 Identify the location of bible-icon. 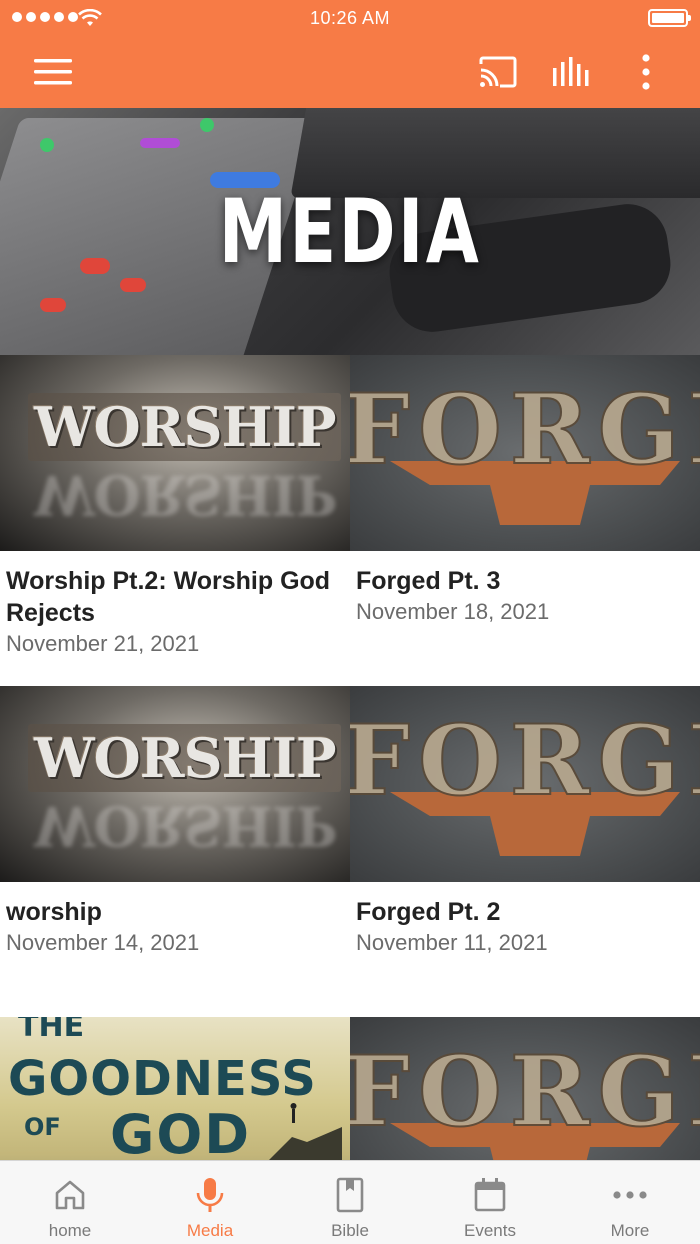
(350, 1195).